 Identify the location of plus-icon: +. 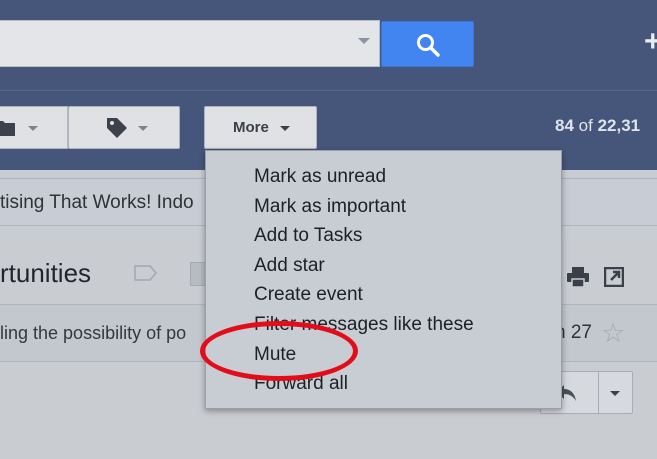
(650, 42).